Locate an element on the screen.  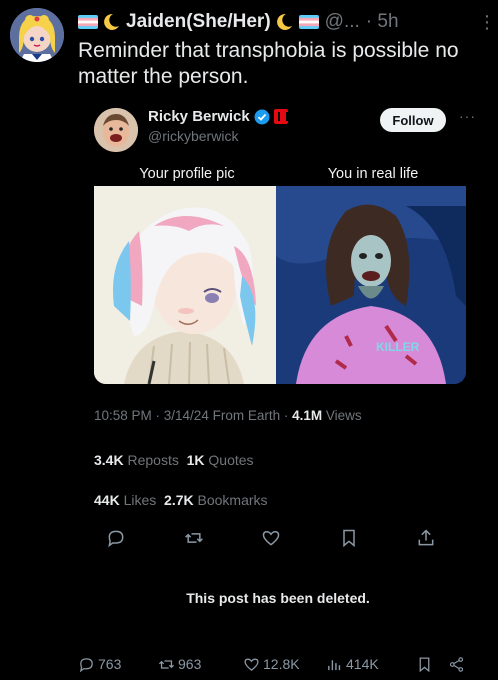
post-timestamp: 10:58 PM · 3/14/24 From Earth · is located at coordinates (191, 415).